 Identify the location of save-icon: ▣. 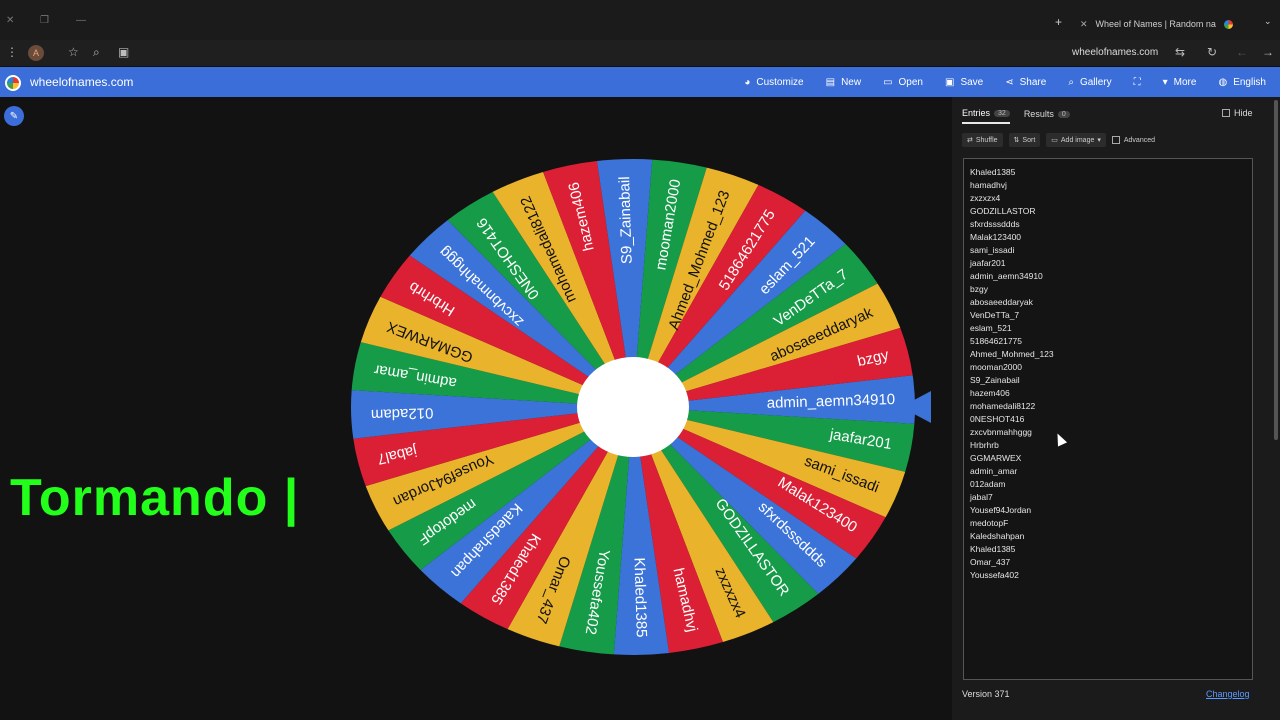
(950, 82).